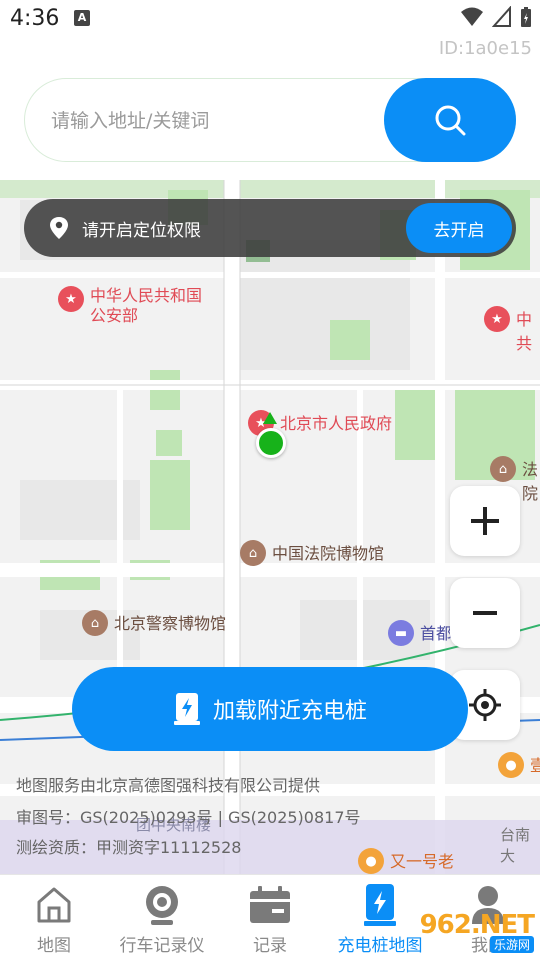 The height and width of the screenshot is (961, 540). What do you see at coordinates (436, 633) in the screenshot?
I see `poi-label: 首都` at bounding box center [436, 633].